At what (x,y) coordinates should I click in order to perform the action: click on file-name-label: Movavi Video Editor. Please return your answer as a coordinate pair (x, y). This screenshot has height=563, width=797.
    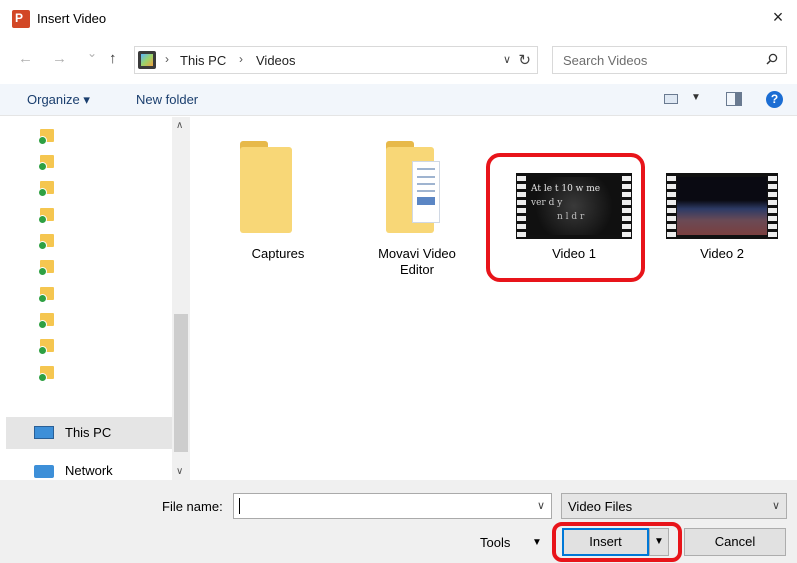
    Looking at the image, I should click on (417, 261).